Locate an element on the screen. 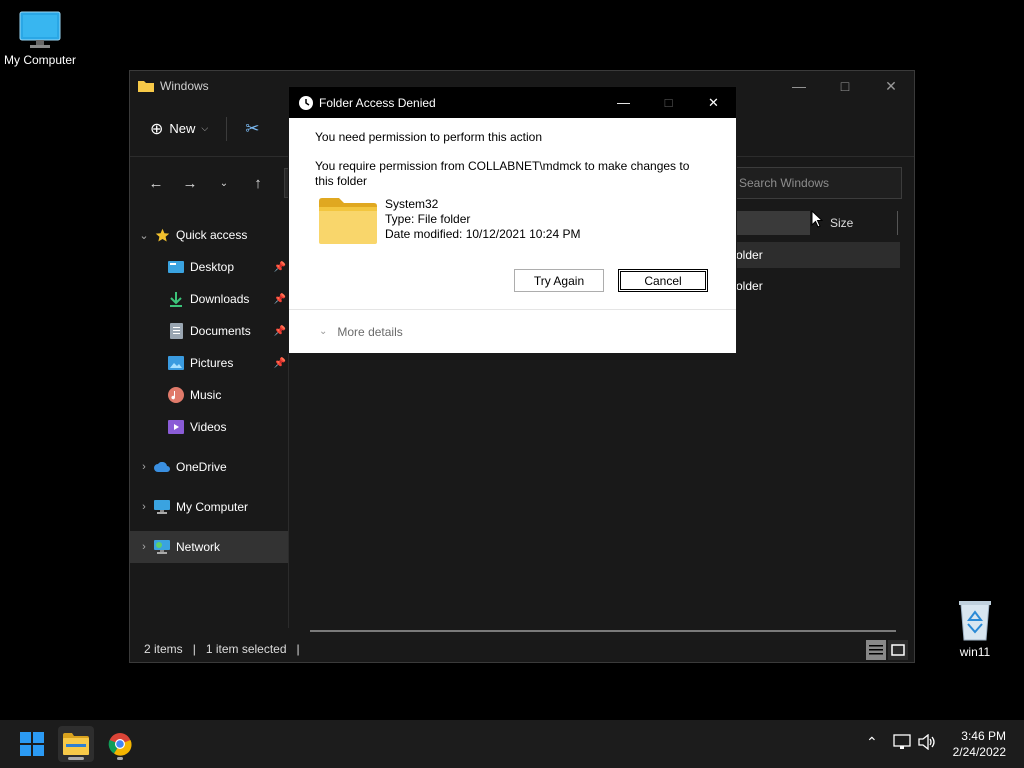 The height and width of the screenshot is (768, 1024). desktop-icon-my-computer: My Computer is located at coordinates (40, 38).